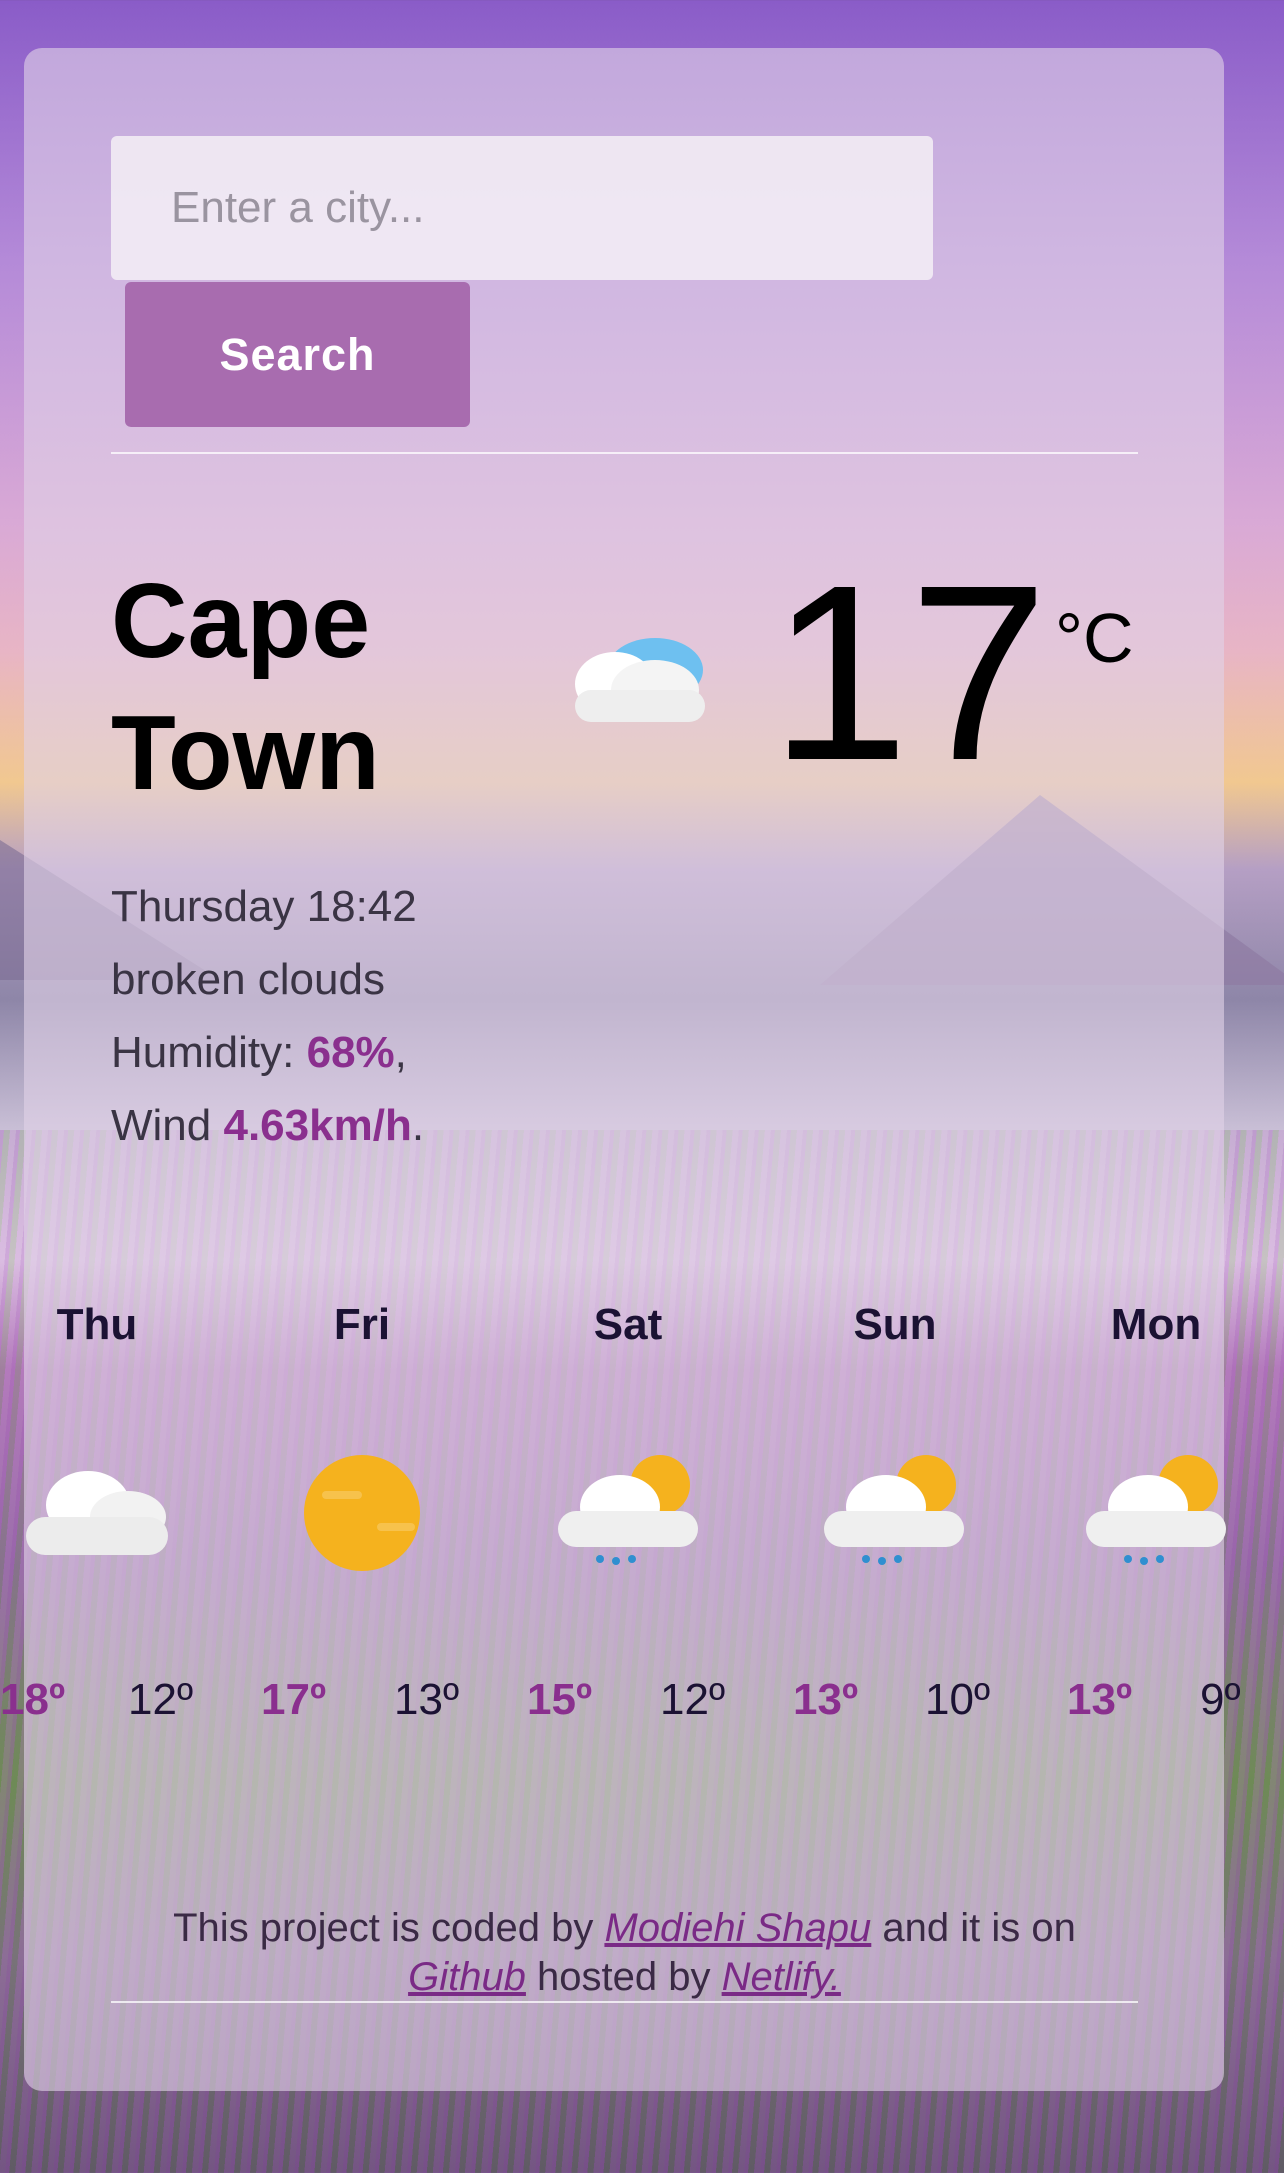 The image size is (1284, 2173). Describe the element at coordinates (427, 1699) in the screenshot. I see `forecast-min-fri: 13º` at that location.